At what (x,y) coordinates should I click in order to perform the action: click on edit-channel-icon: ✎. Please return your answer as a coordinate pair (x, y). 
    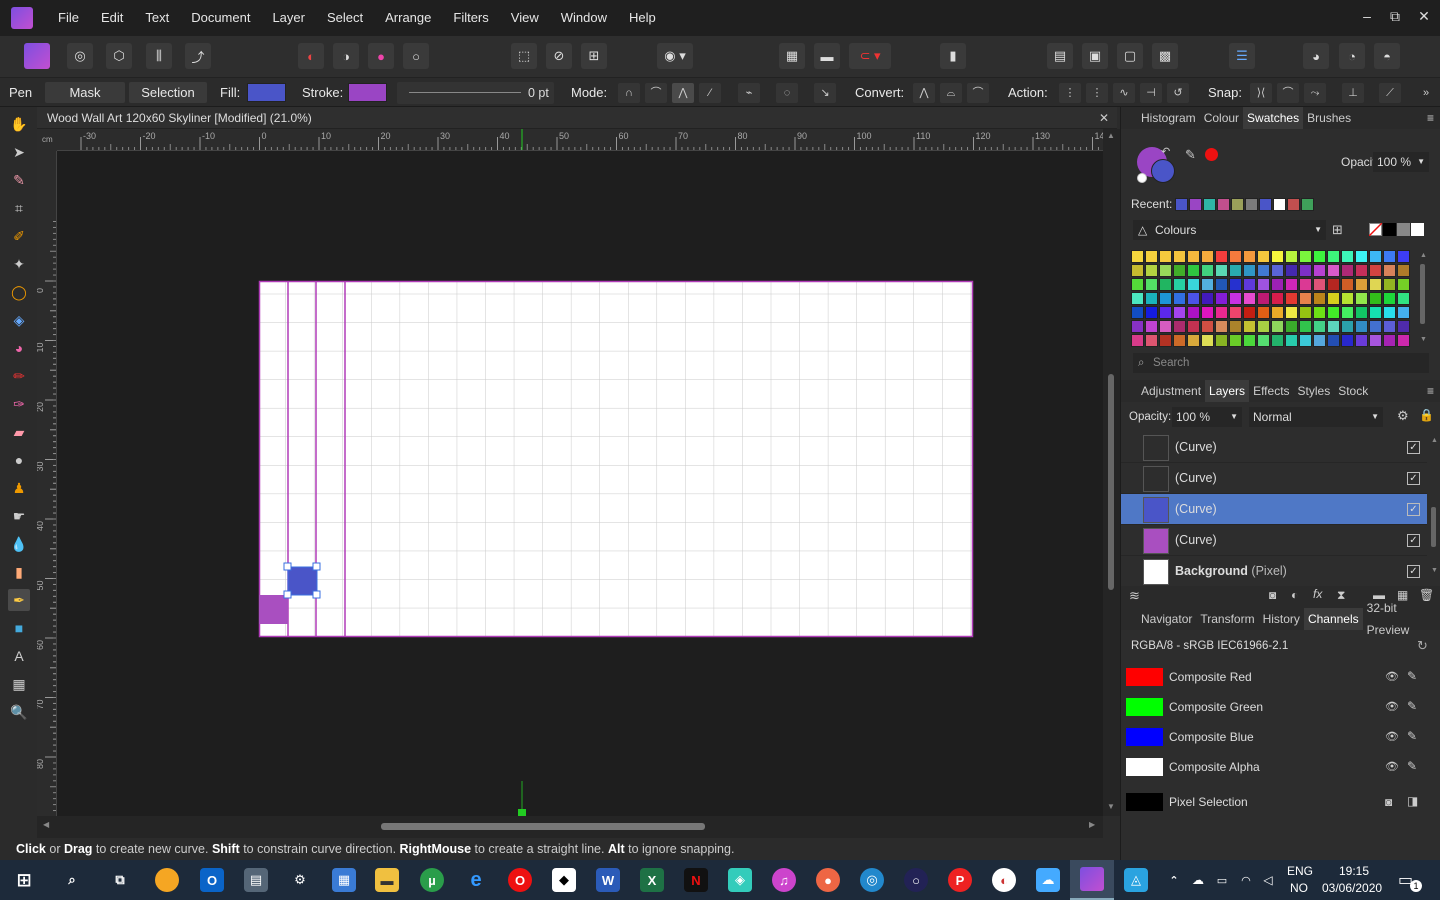
    Looking at the image, I should click on (1412, 676).